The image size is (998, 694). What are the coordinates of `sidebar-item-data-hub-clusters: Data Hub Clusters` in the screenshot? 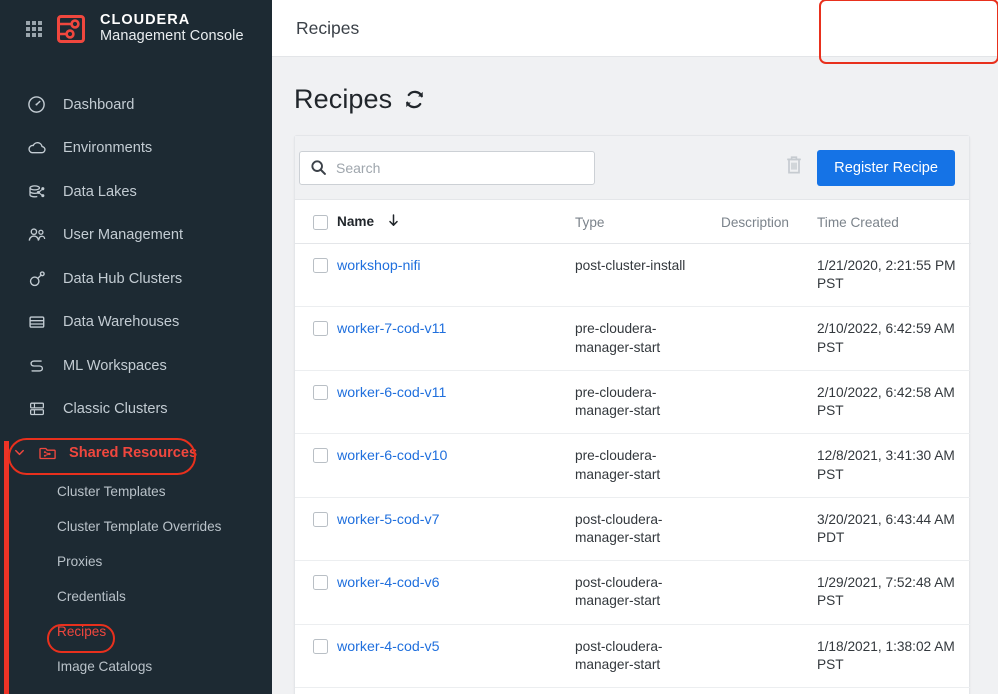 It's located at (136, 279).